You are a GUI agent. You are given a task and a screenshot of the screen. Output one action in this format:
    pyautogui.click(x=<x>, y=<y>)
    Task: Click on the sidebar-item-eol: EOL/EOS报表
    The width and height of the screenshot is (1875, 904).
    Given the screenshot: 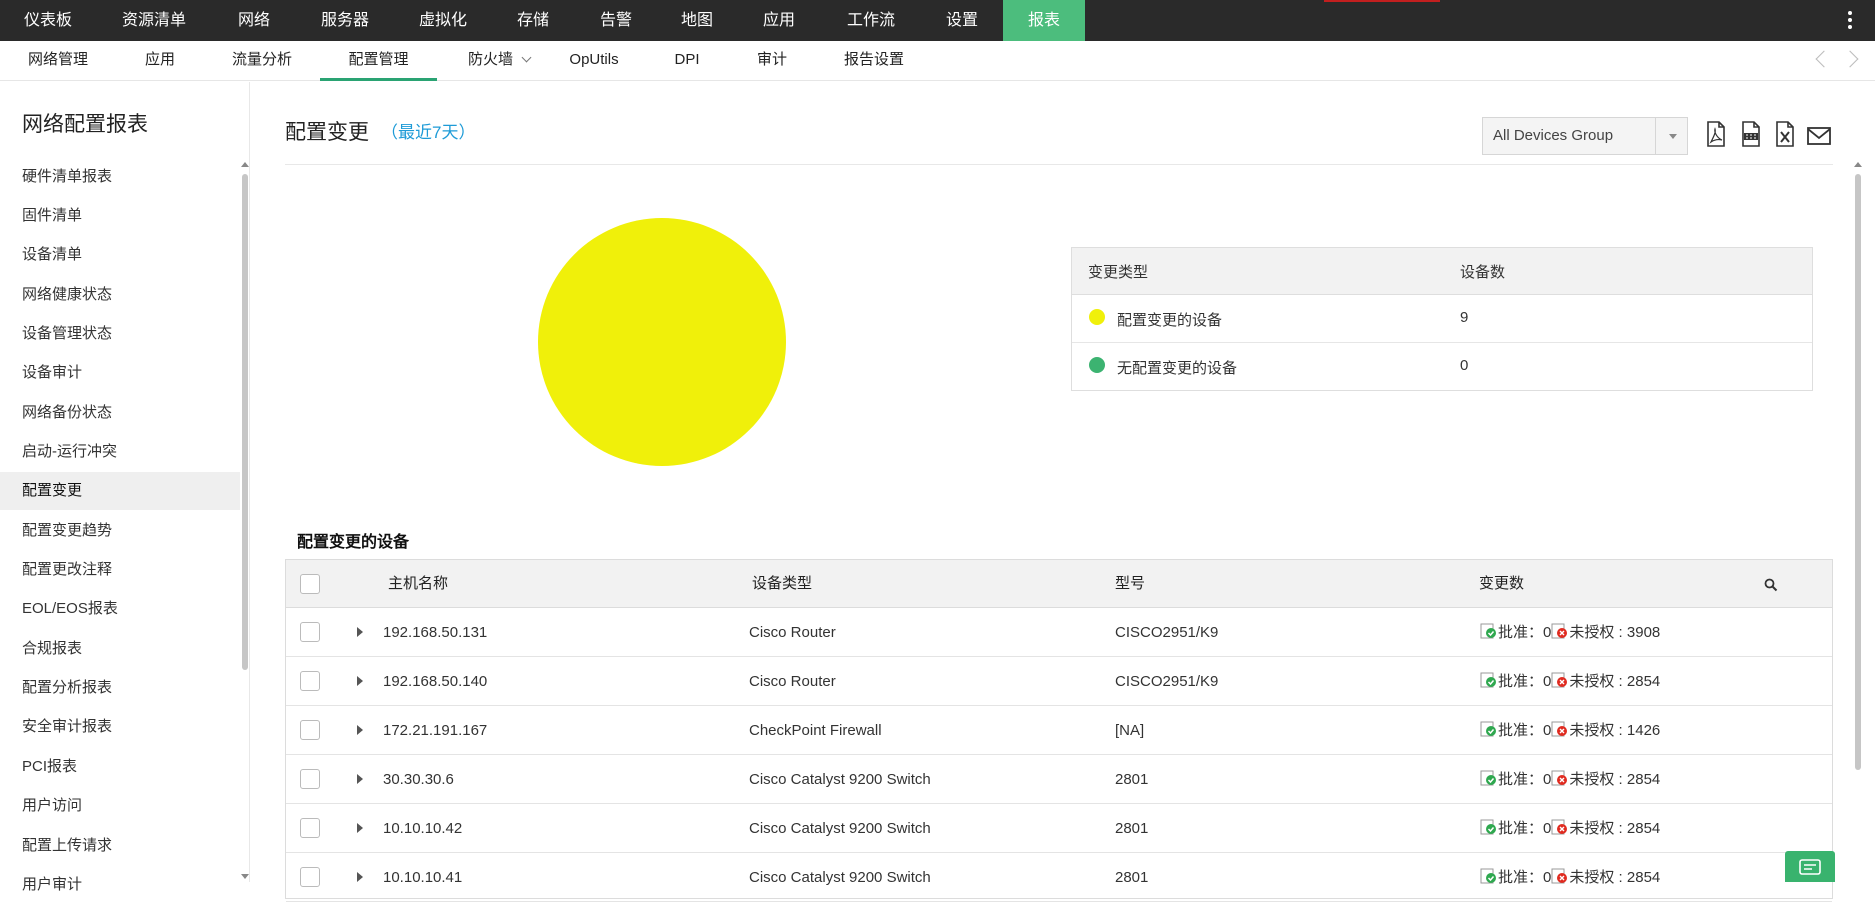 What is the action you would take?
    pyautogui.click(x=120, y=609)
    